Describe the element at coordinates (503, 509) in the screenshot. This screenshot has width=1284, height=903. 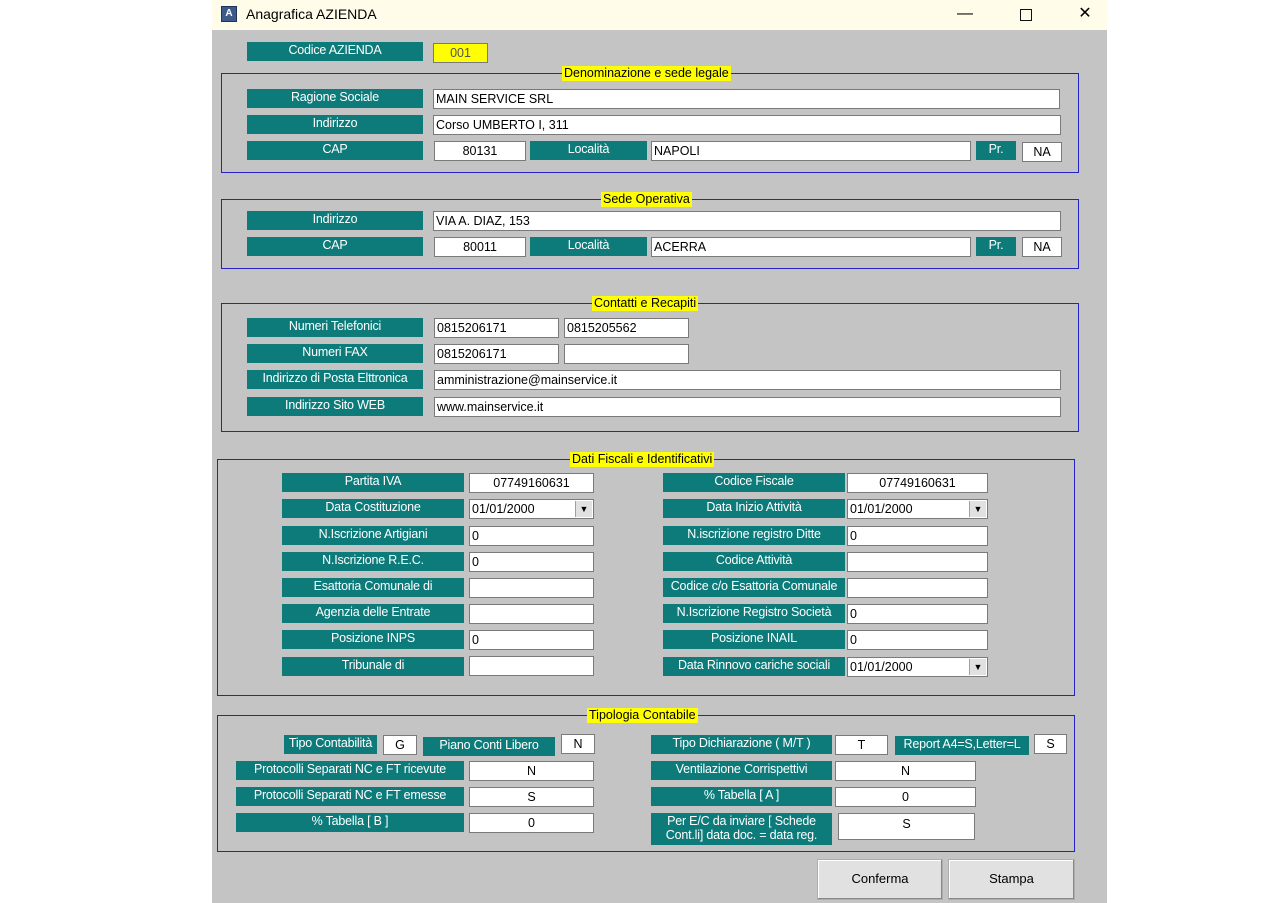
I see `data-costituzione-value: 01/01/2000` at that location.